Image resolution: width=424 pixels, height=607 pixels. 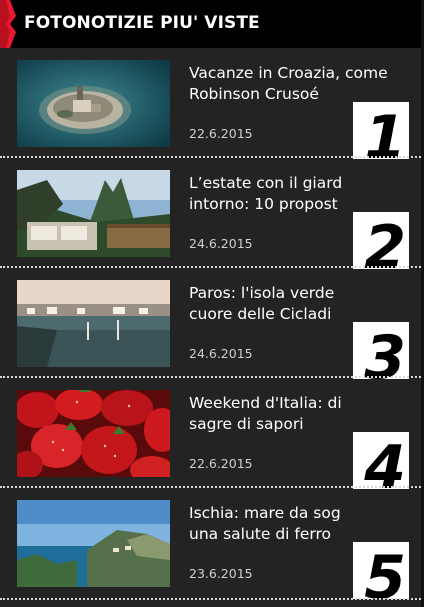 I want to click on news-title: Vacanze in Croazia, come Robinson Crusoé, so click(x=306, y=84).